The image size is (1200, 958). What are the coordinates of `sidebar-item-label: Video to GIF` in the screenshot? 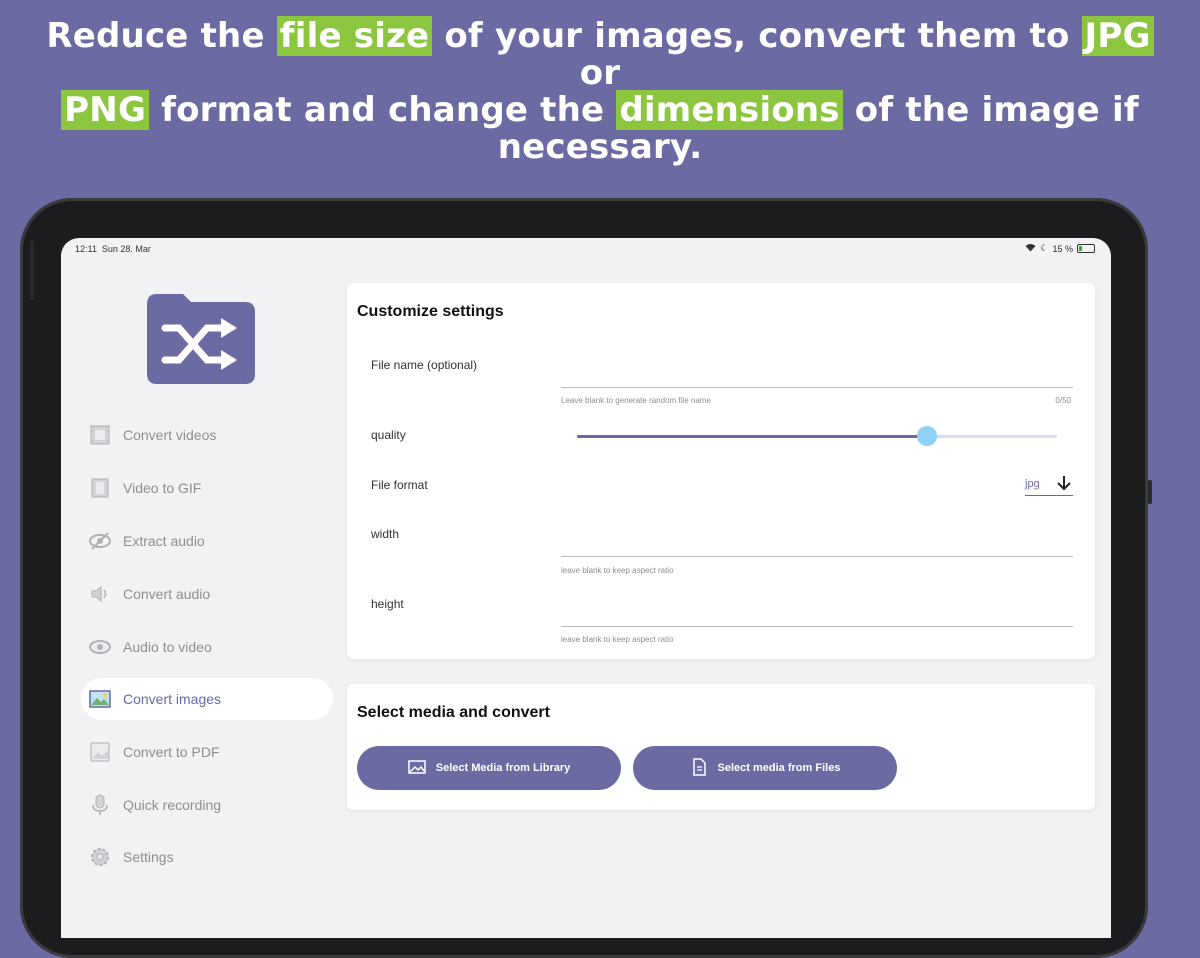 It's located at (162, 488).